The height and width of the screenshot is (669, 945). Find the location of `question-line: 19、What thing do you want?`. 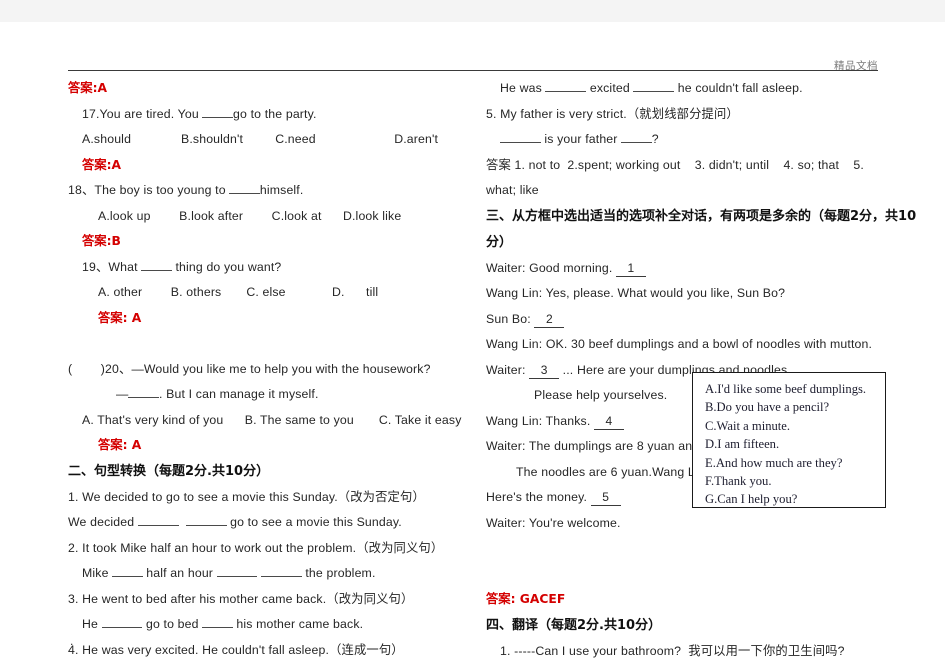

question-line: 19、What thing do you want? is located at coordinates (182, 266).